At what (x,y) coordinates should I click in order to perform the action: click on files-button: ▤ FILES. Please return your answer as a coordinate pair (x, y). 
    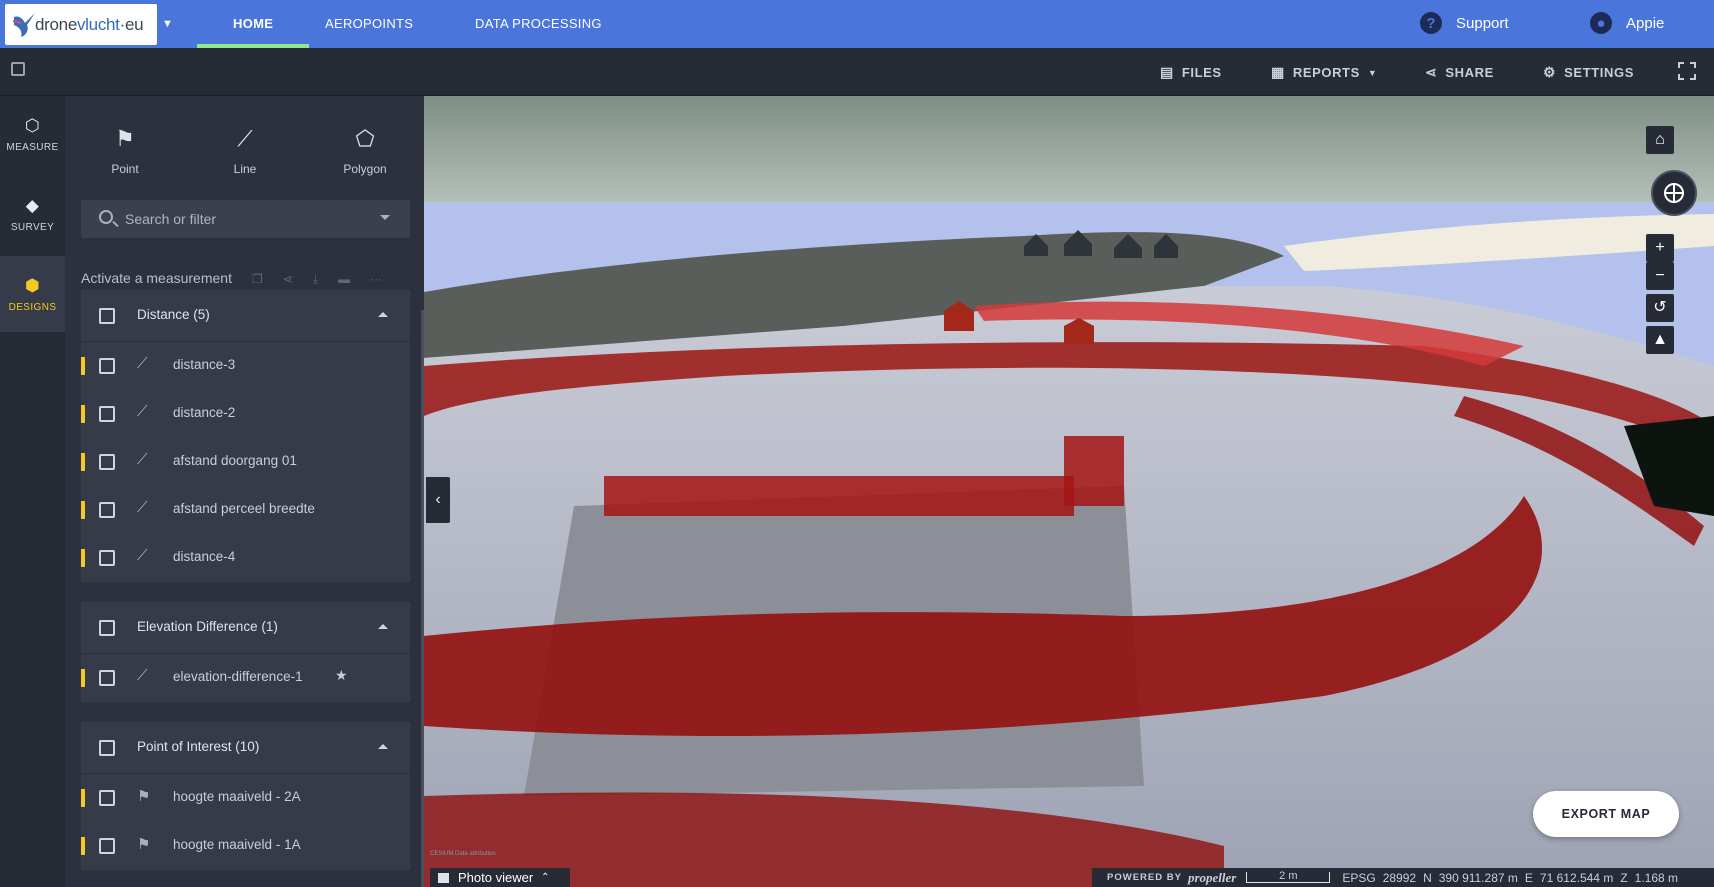
    Looking at the image, I should click on (1191, 72).